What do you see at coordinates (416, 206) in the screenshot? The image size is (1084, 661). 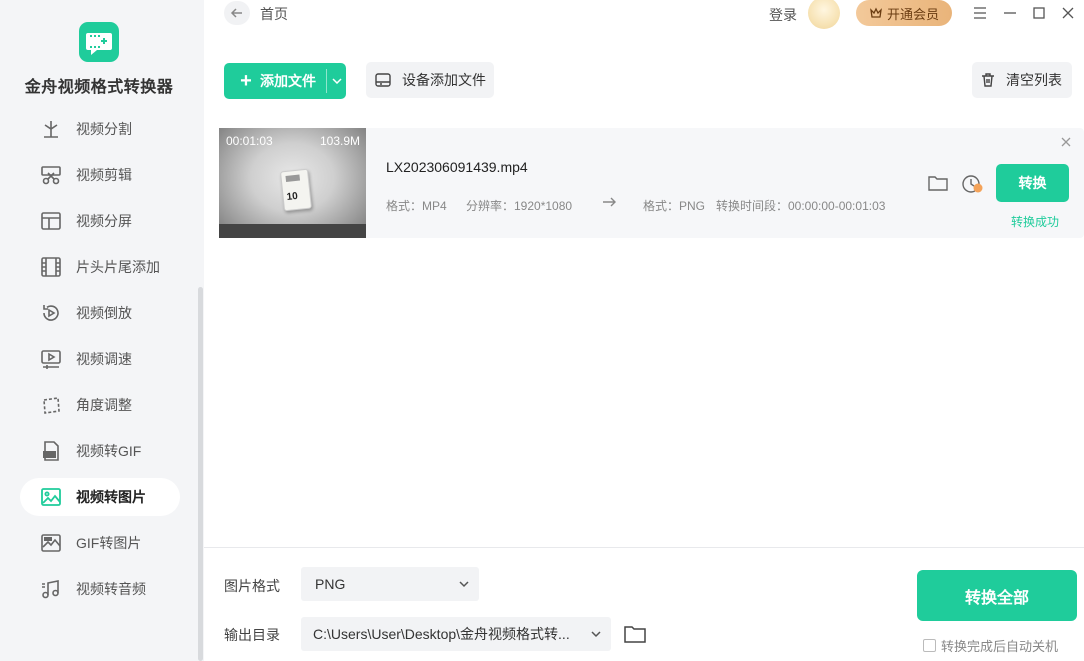 I see `source-format: 格式：MP4` at bounding box center [416, 206].